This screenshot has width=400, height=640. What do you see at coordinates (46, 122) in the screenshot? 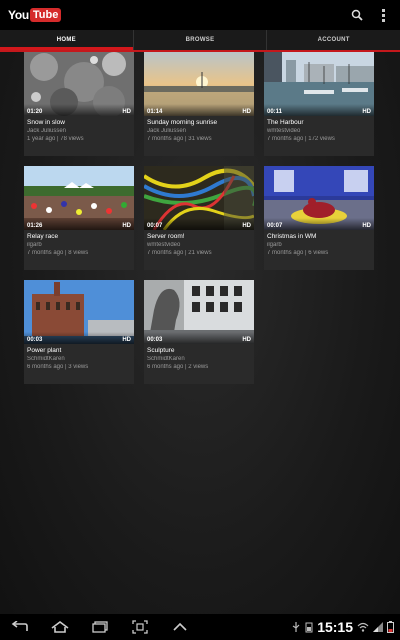
I see `video-title: Snow in slow` at bounding box center [46, 122].